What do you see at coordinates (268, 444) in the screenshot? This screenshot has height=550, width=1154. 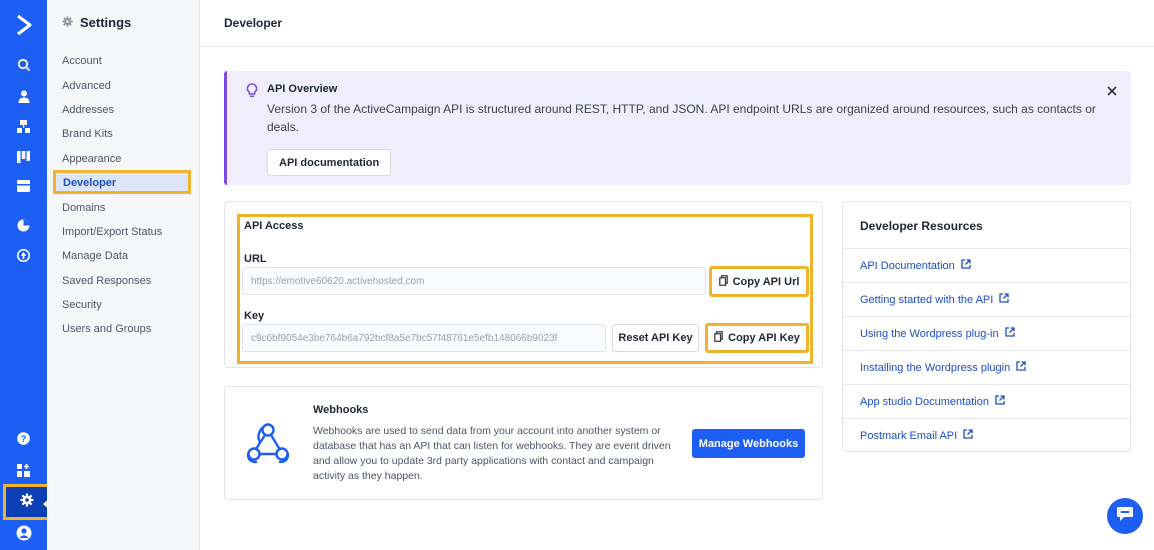 I see `webhook-icon` at bounding box center [268, 444].